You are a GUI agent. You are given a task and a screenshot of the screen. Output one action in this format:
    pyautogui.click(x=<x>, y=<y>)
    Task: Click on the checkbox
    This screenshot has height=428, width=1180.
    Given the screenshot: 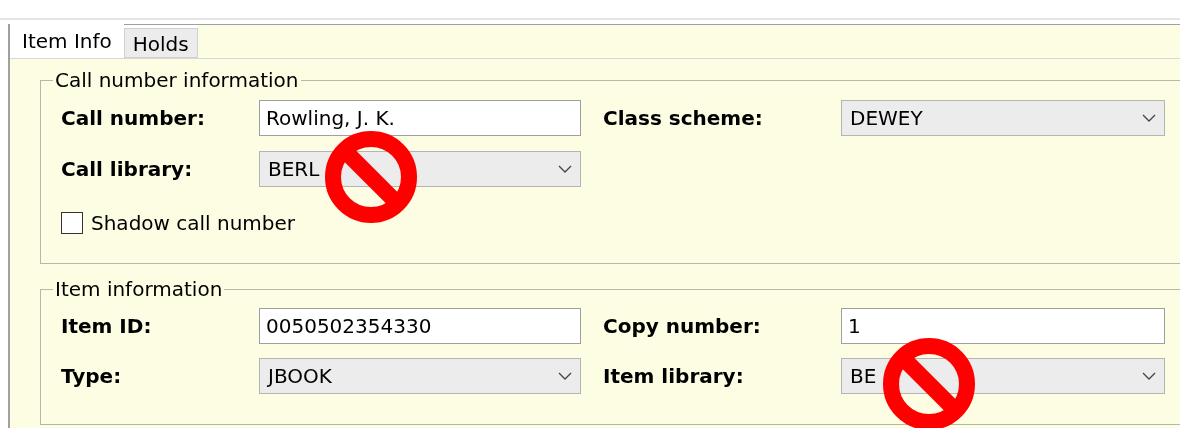 What is the action you would take?
    pyautogui.click(x=72, y=223)
    